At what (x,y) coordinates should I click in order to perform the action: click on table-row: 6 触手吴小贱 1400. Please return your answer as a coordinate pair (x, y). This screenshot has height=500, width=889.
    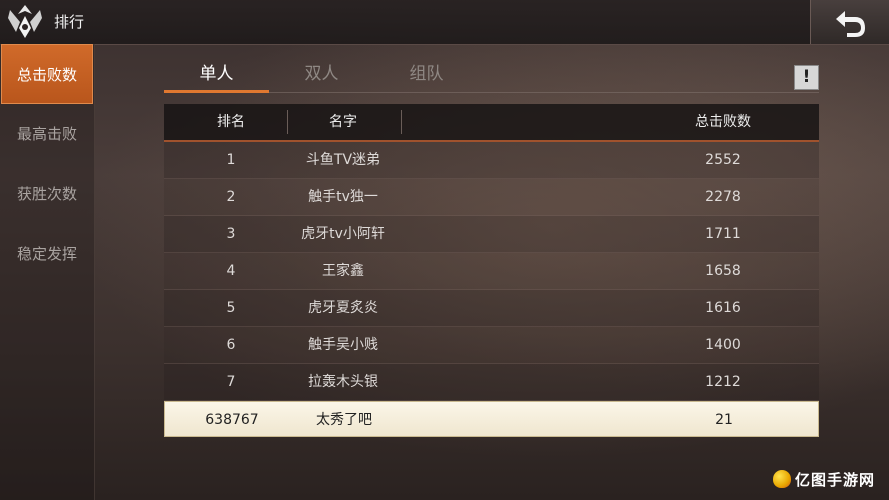
    Looking at the image, I should click on (491, 345).